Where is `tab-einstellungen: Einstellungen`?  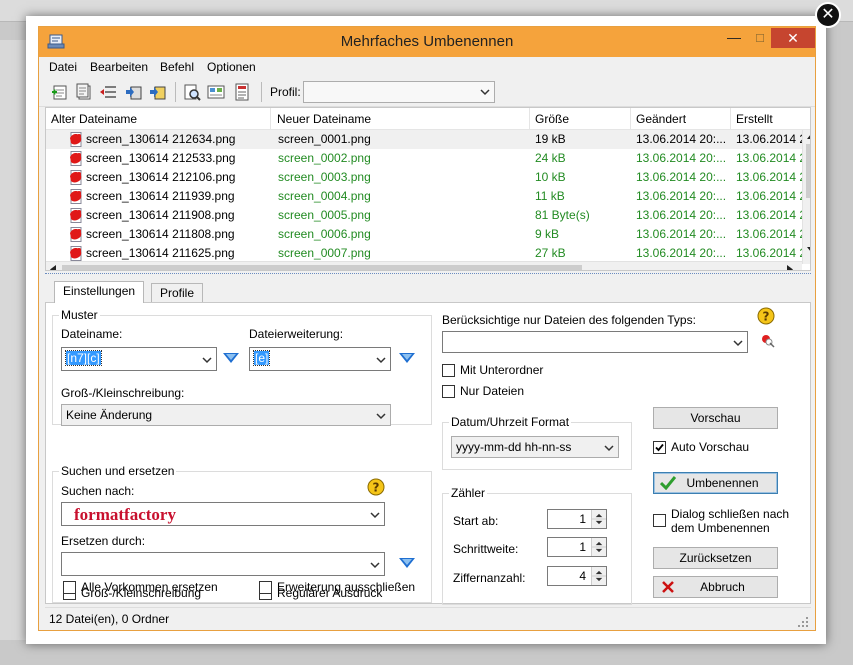
tab-einstellungen: Einstellungen is located at coordinates (99, 292).